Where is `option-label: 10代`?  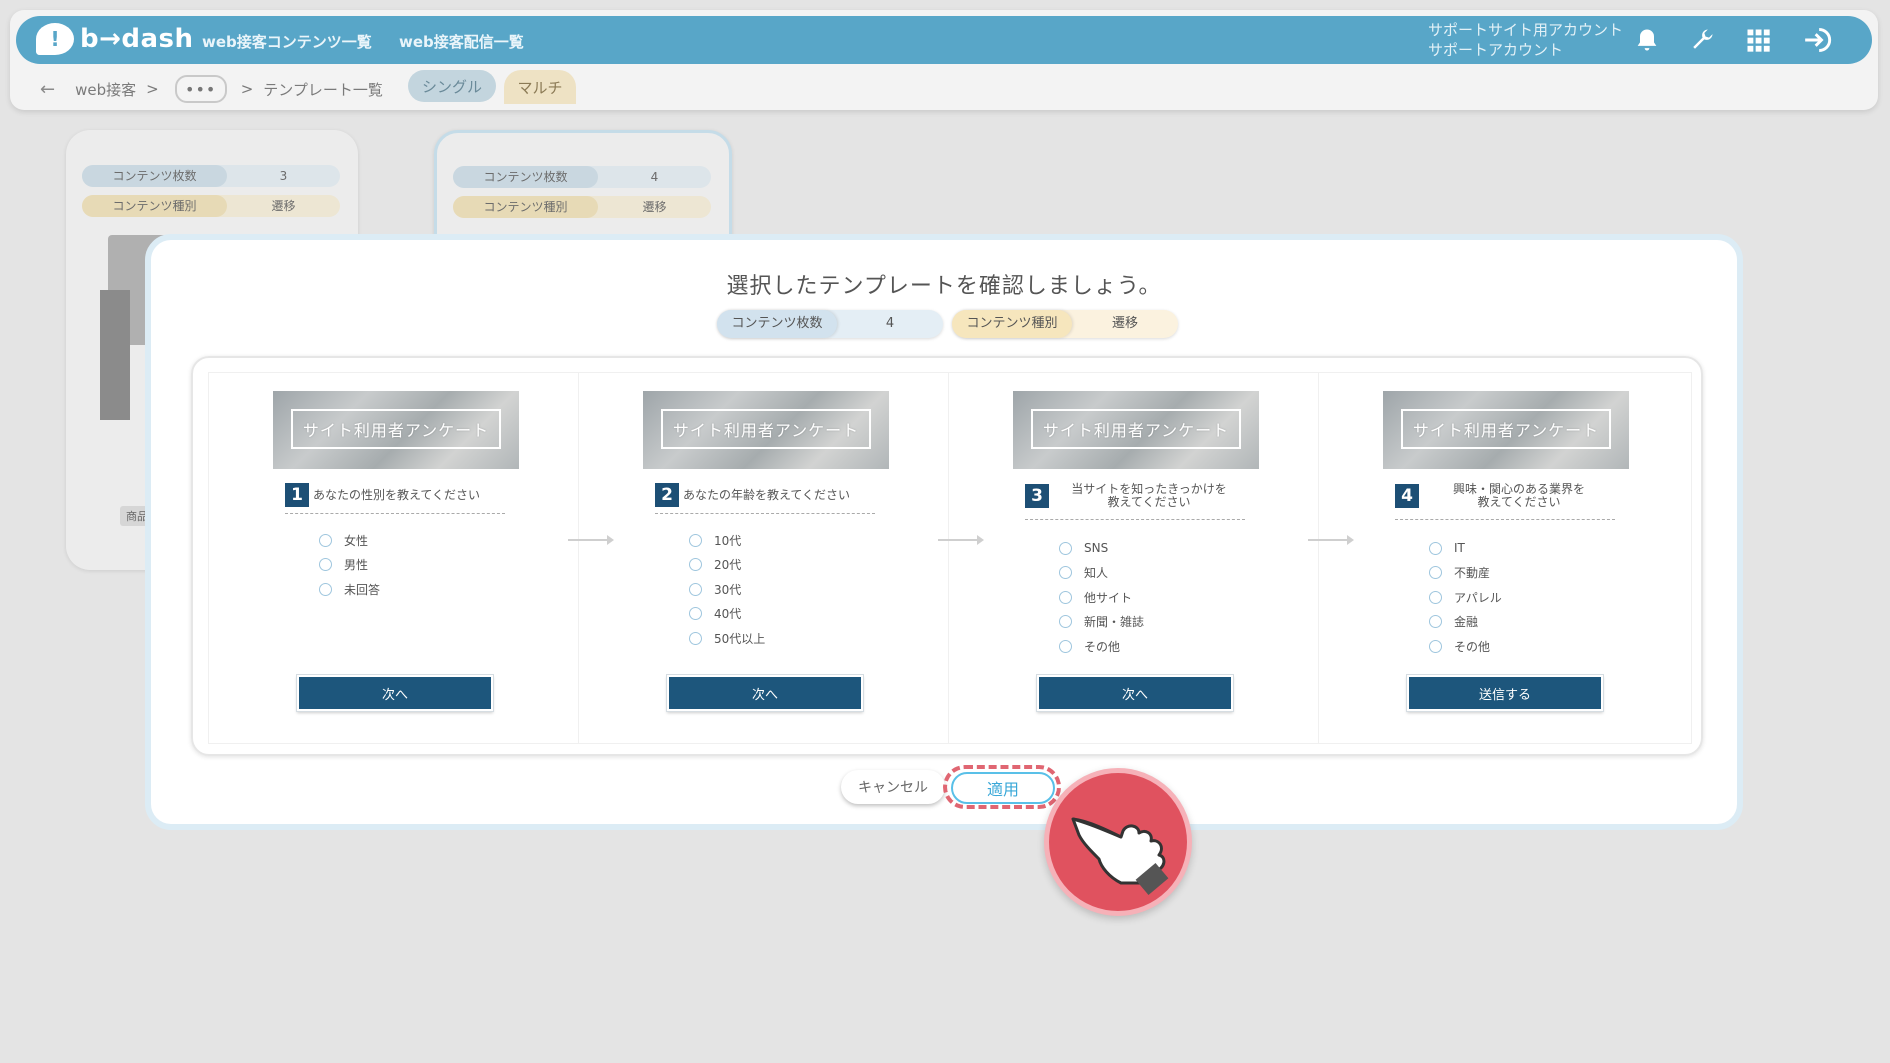
option-label: 10代 is located at coordinates (728, 540).